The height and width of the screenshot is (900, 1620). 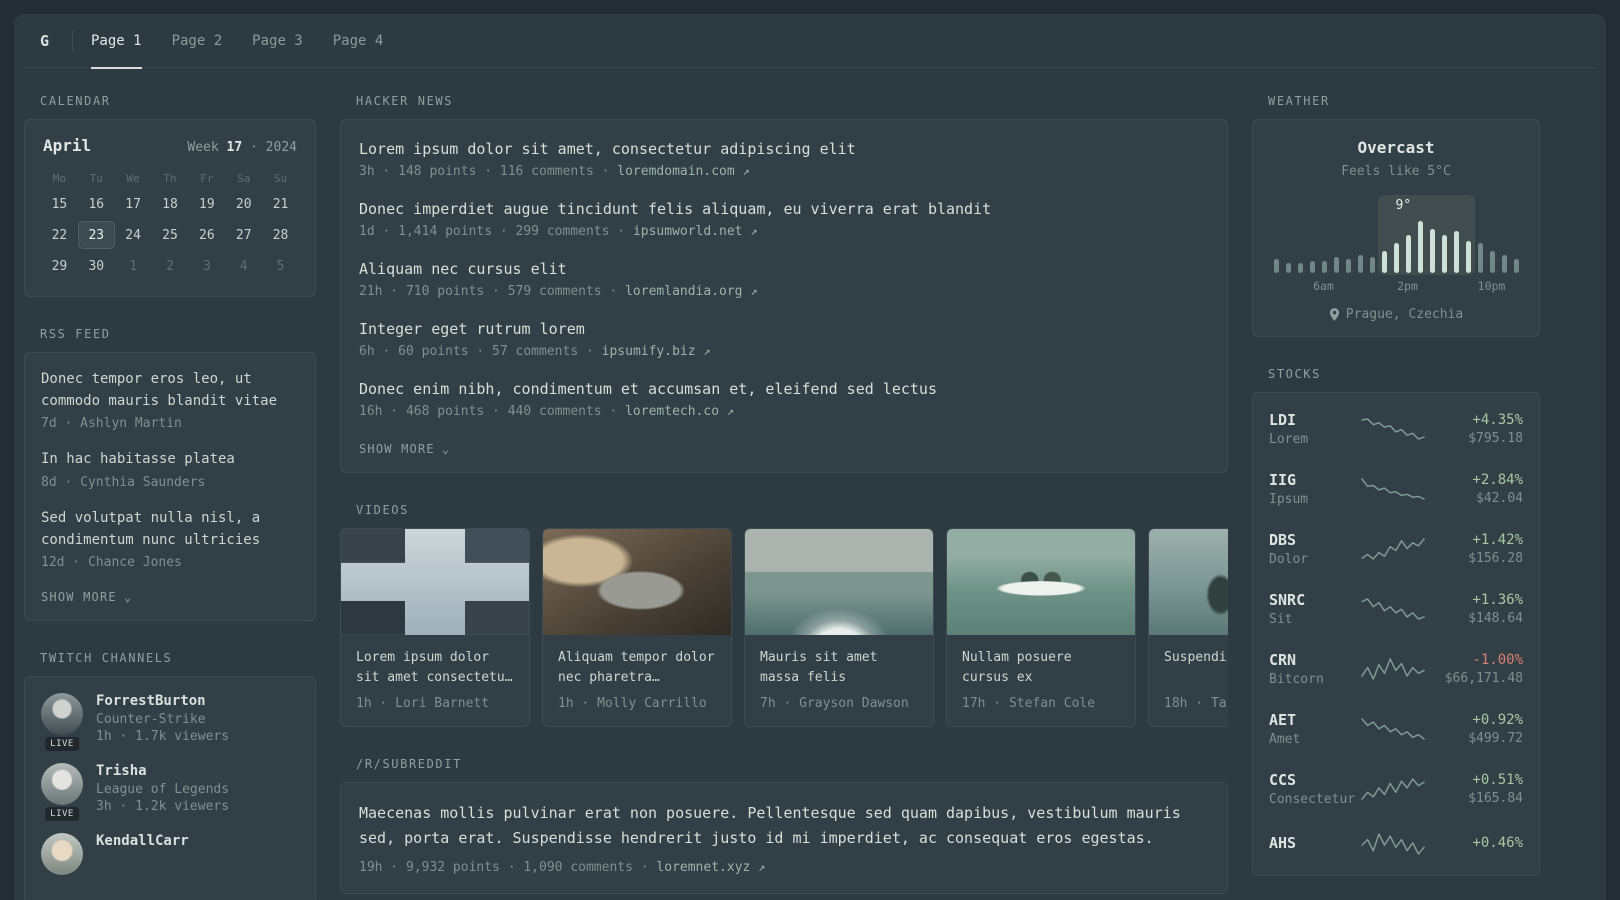 What do you see at coordinates (1396, 549) in the screenshot?
I see `stock-row: DBS Dolor +1.42% $156.28` at bounding box center [1396, 549].